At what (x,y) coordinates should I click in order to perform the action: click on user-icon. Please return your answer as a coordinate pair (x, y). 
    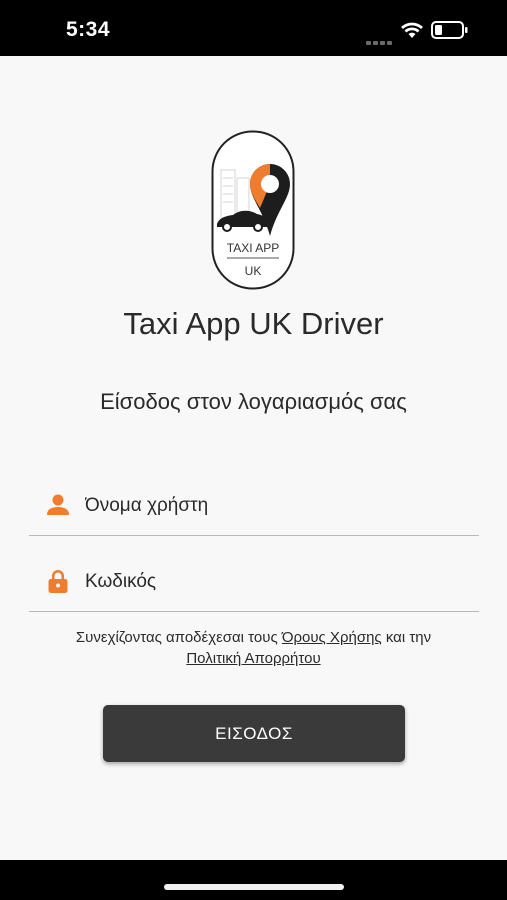
    Looking at the image, I should click on (58, 504).